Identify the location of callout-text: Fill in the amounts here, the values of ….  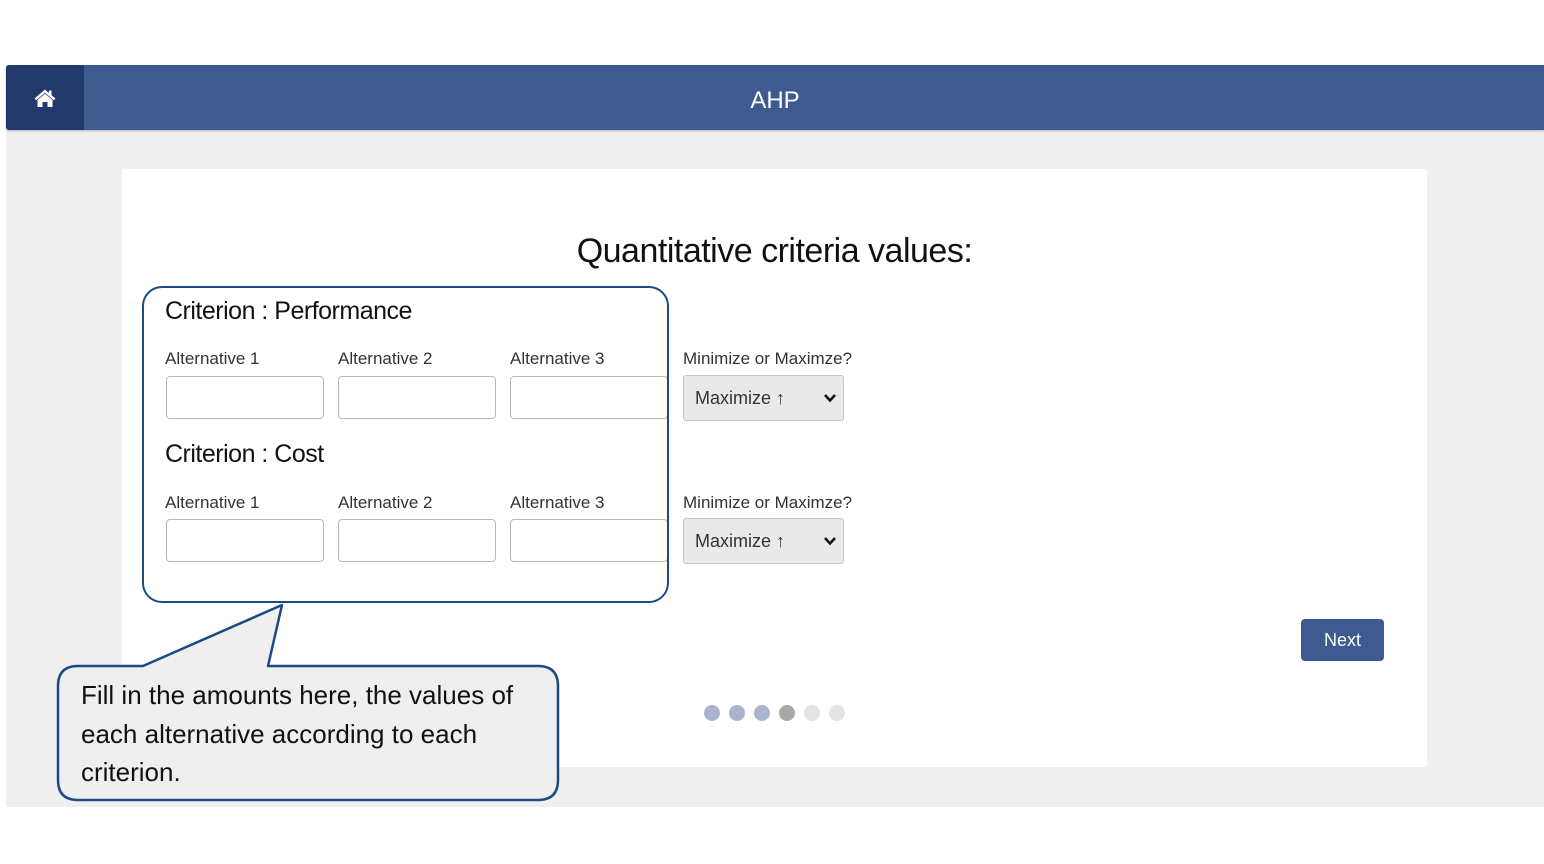
(297, 733).